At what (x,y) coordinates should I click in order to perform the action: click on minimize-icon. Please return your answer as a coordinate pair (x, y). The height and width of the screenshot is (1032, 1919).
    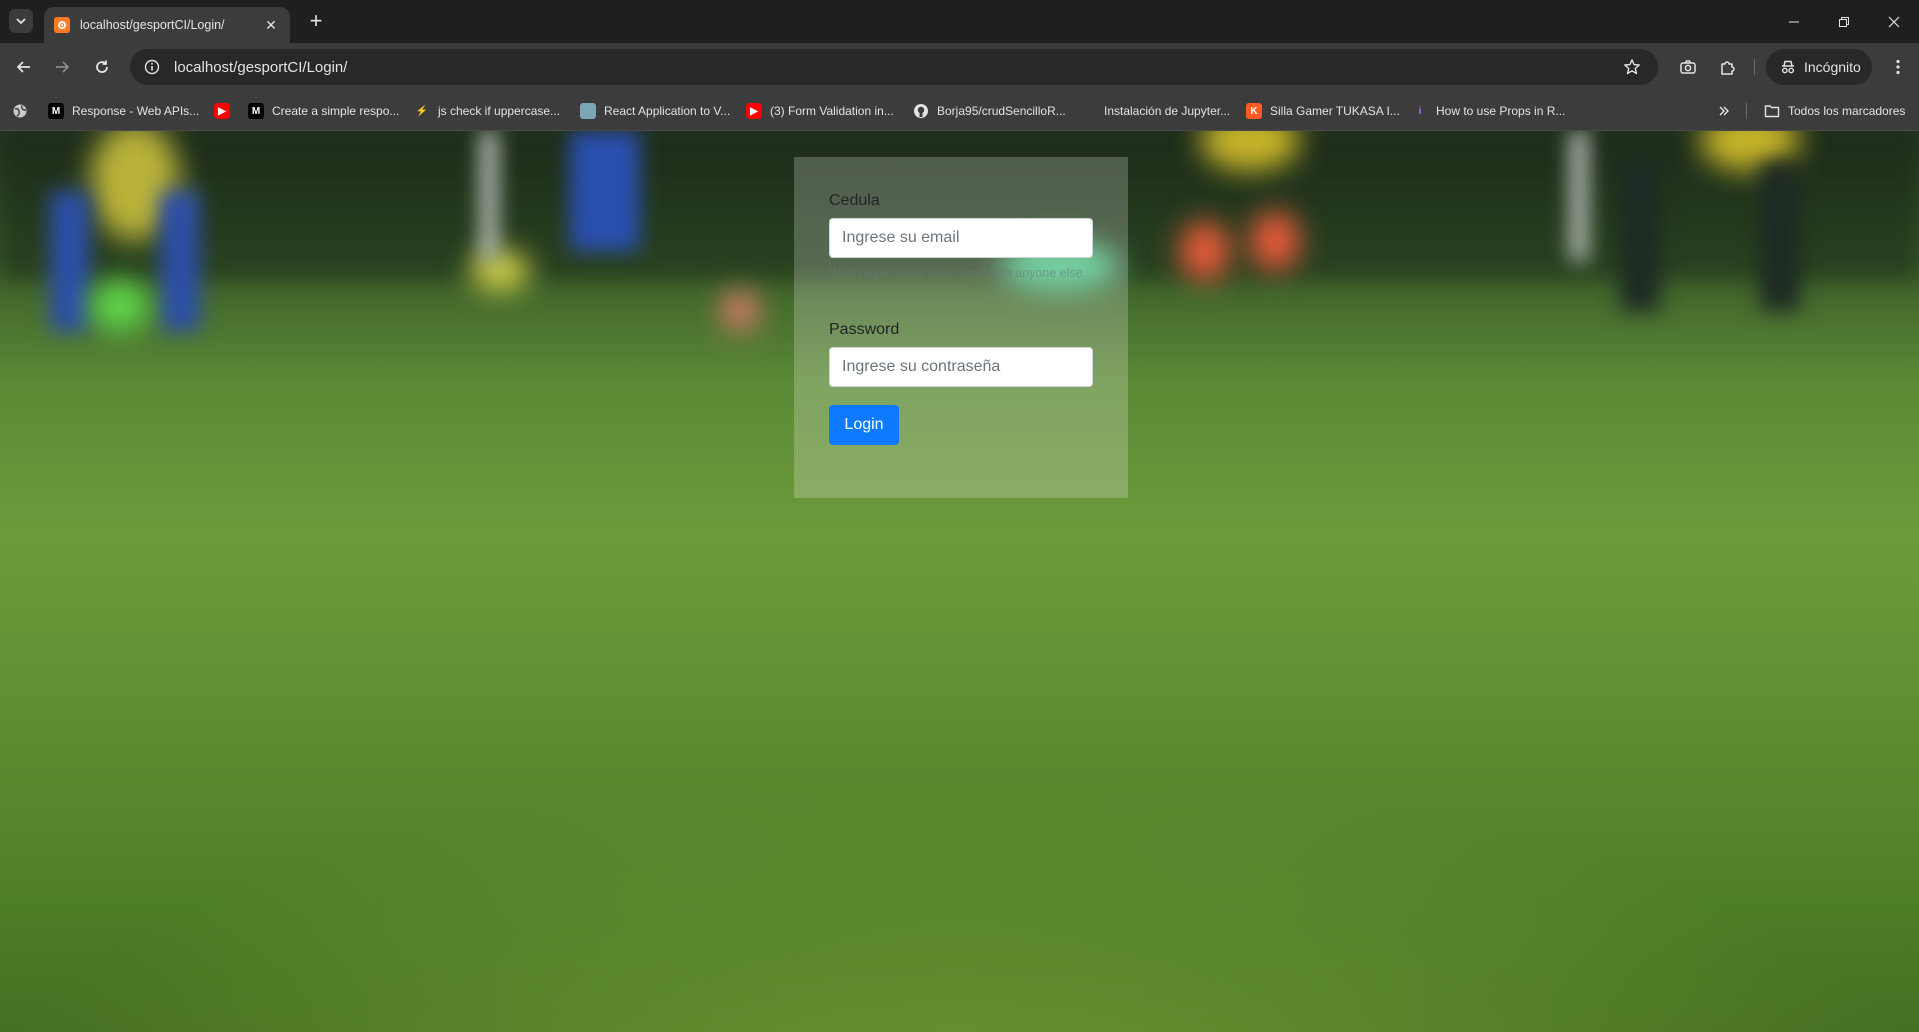
    Looking at the image, I should click on (1794, 21).